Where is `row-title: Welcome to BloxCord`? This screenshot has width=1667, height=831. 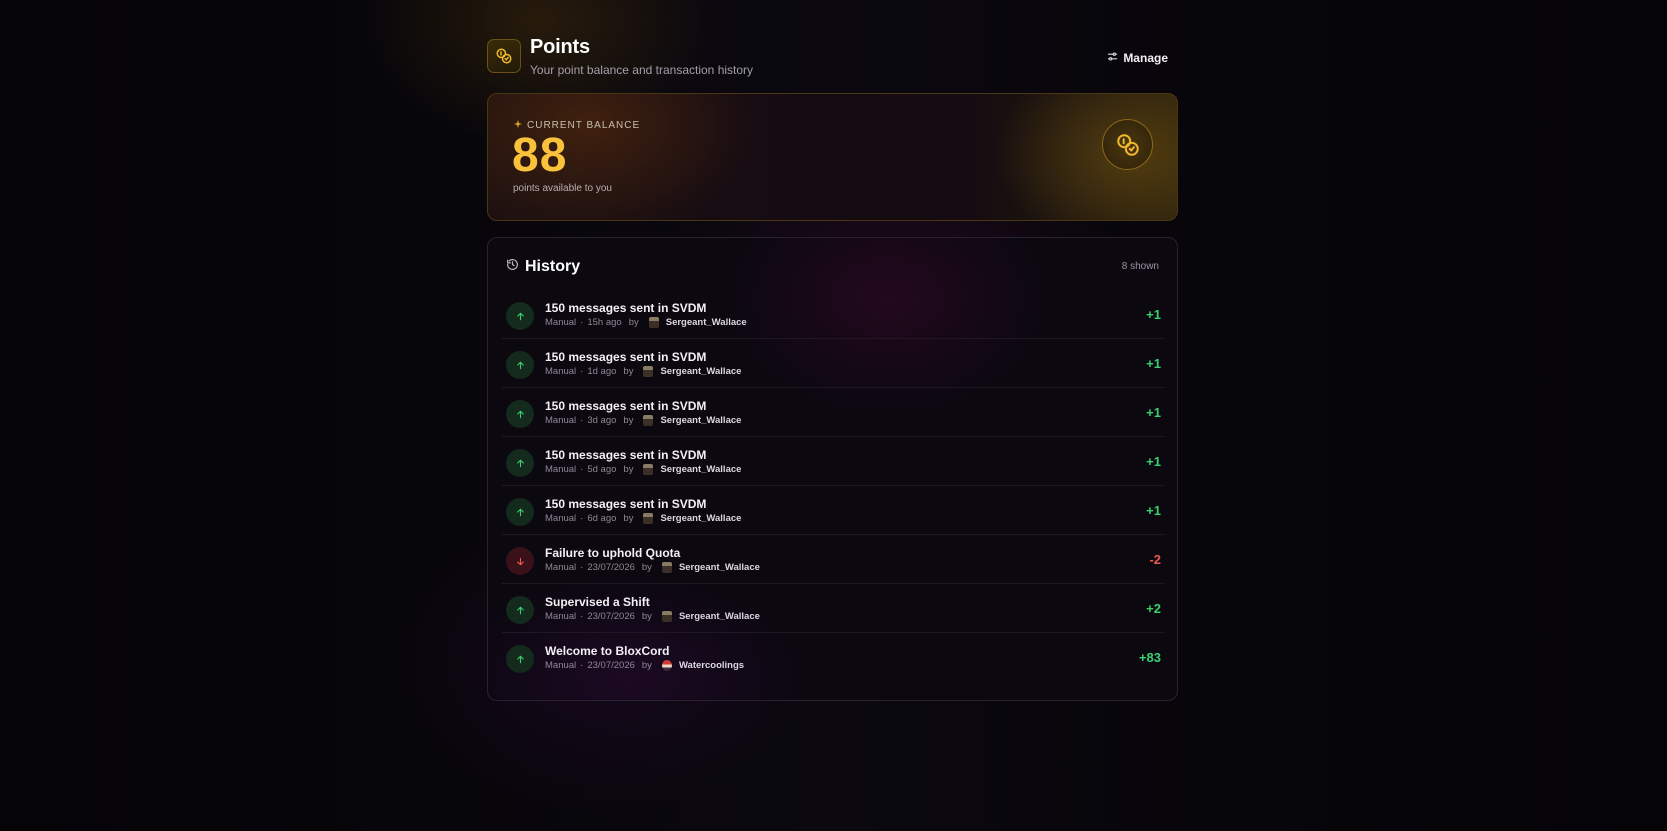 row-title: Welcome to BloxCord is located at coordinates (607, 651).